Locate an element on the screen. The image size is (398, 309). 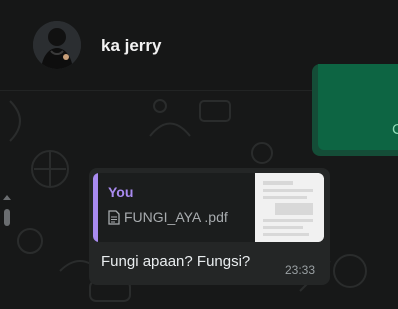
thumbnail-preview is located at coordinates (289, 207).